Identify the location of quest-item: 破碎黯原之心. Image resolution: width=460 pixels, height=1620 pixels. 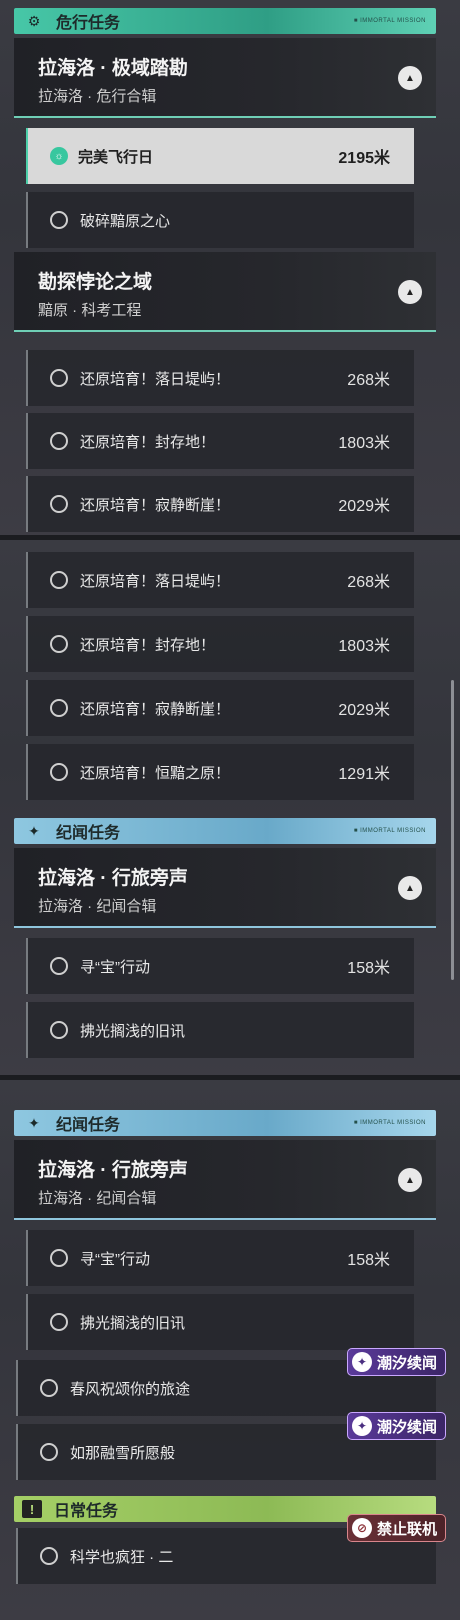
(220, 220).